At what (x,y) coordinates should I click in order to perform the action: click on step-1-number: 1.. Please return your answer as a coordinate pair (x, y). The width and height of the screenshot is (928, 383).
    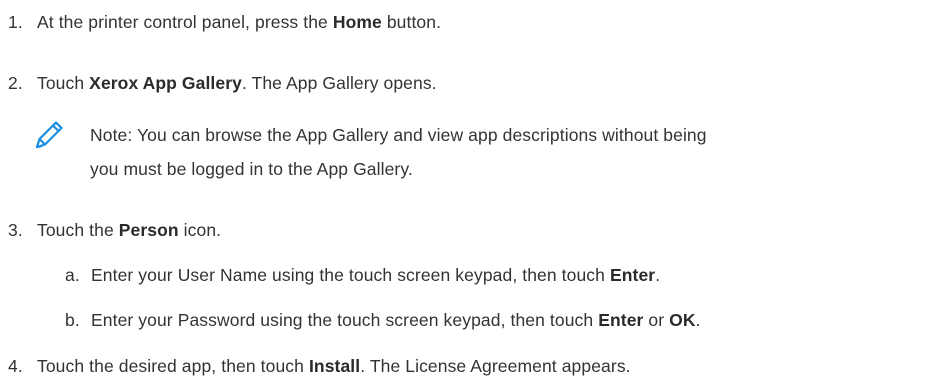
    Looking at the image, I should click on (15, 22).